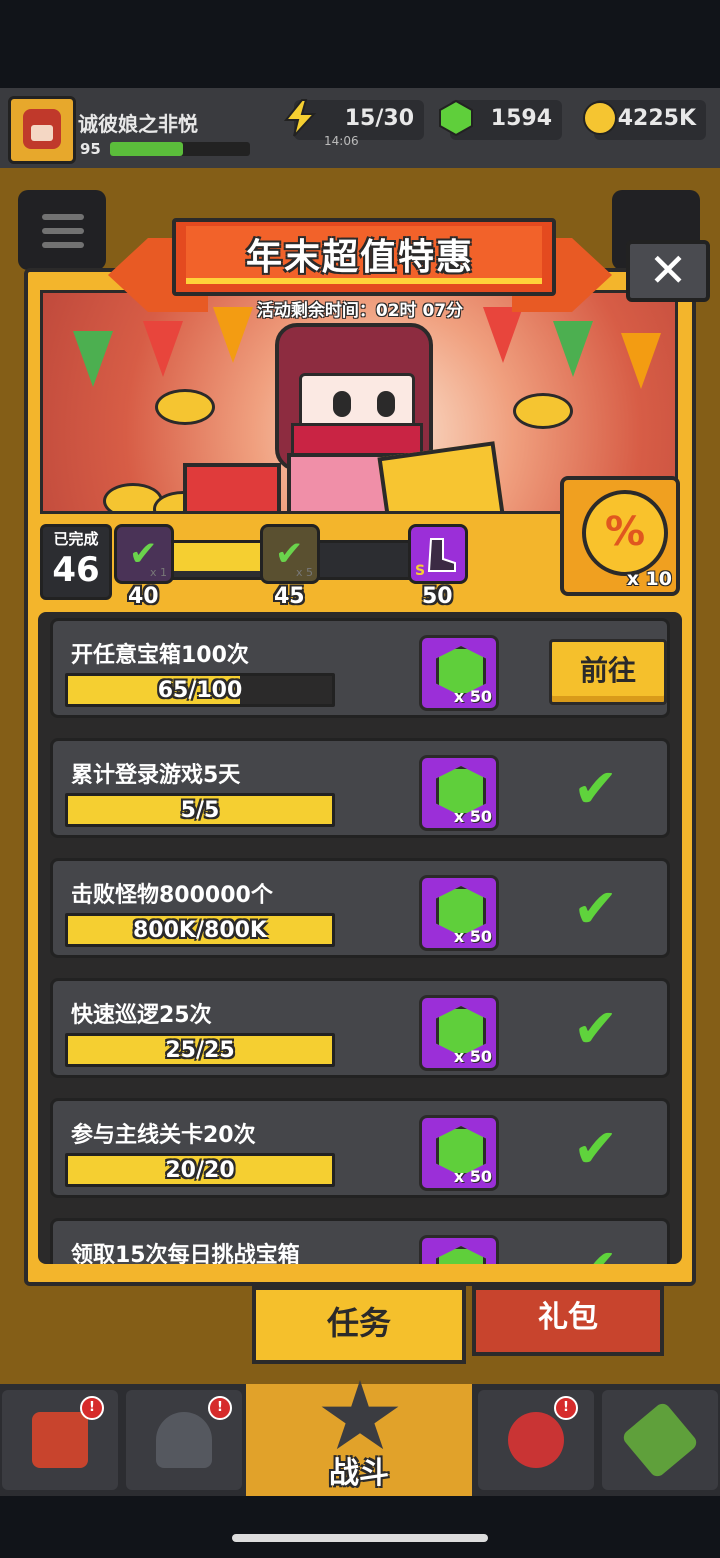 The image size is (720, 1558). I want to click on task-progress-text: 25/25, so click(200, 1050).